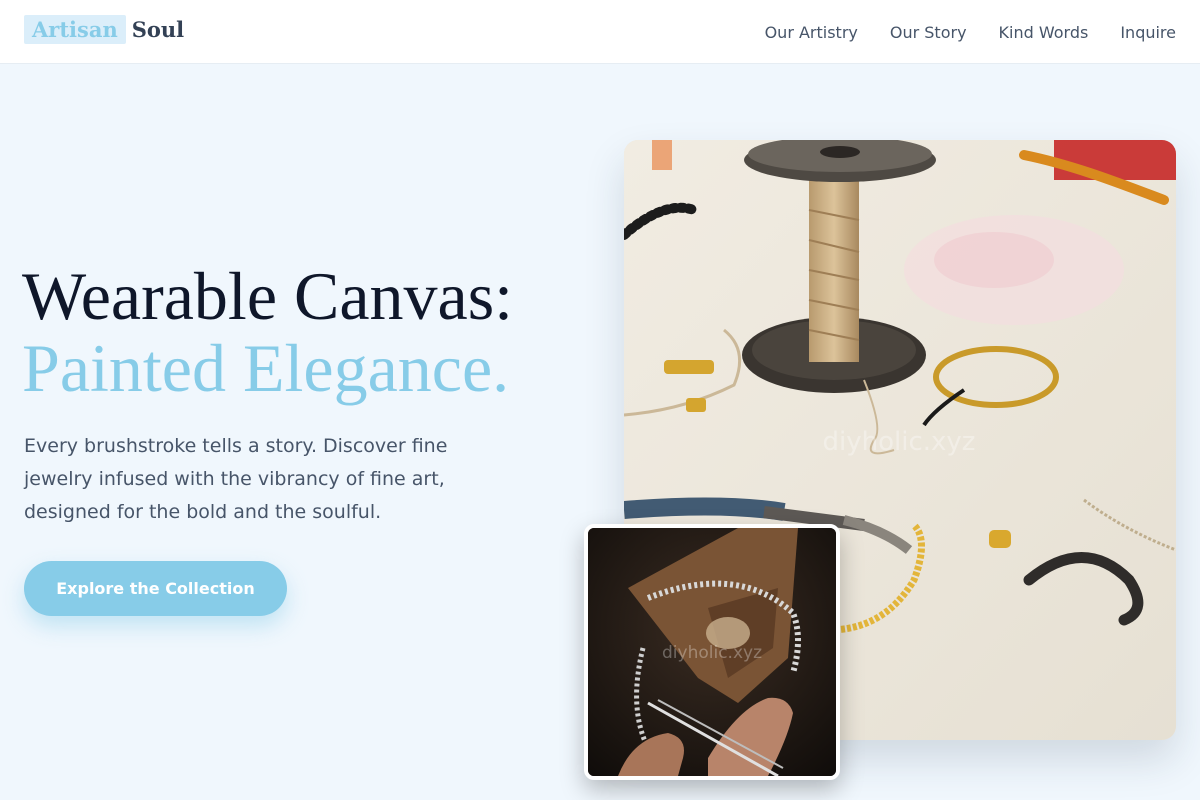 This screenshot has width=1200, height=800. What do you see at coordinates (268, 296) in the screenshot?
I see `hero-title-line1: Wearable Canvas:` at bounding box center [268, 296].